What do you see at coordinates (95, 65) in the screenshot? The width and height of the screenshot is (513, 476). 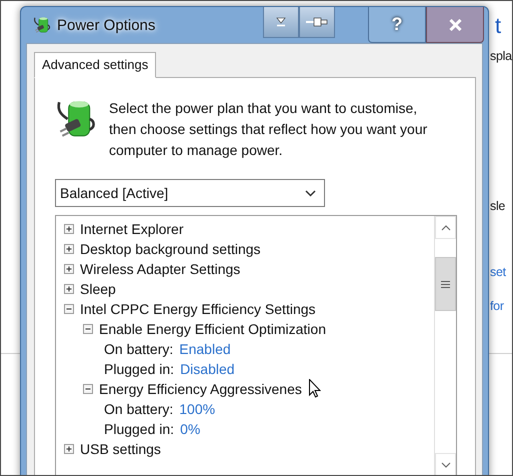 I see `tab: Advanced settings` at bounding box center [95, 65].